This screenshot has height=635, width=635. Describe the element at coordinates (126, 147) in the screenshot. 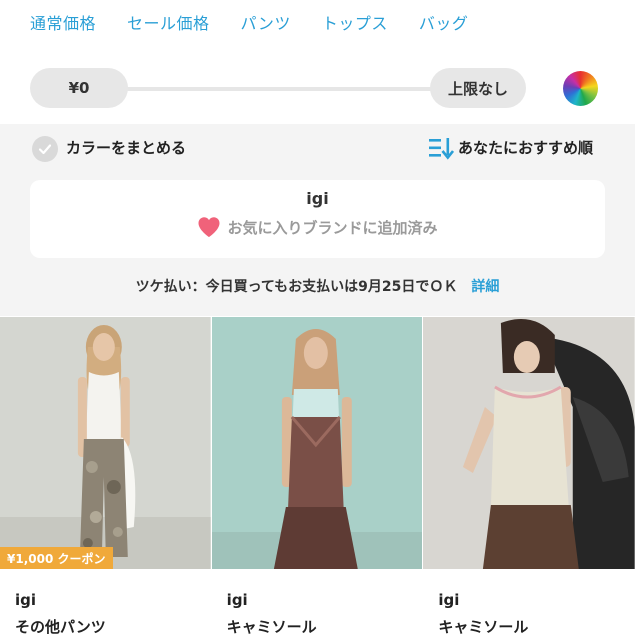

I see `group-colors-label: カラーをまとめる` at that location.